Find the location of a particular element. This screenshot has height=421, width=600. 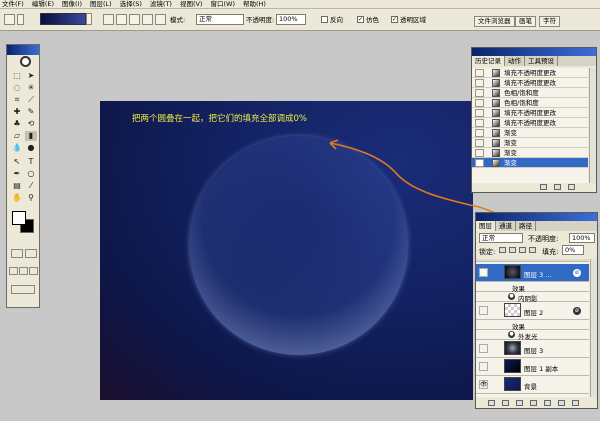

delete-state-icon is located at coordinates (571, 187).